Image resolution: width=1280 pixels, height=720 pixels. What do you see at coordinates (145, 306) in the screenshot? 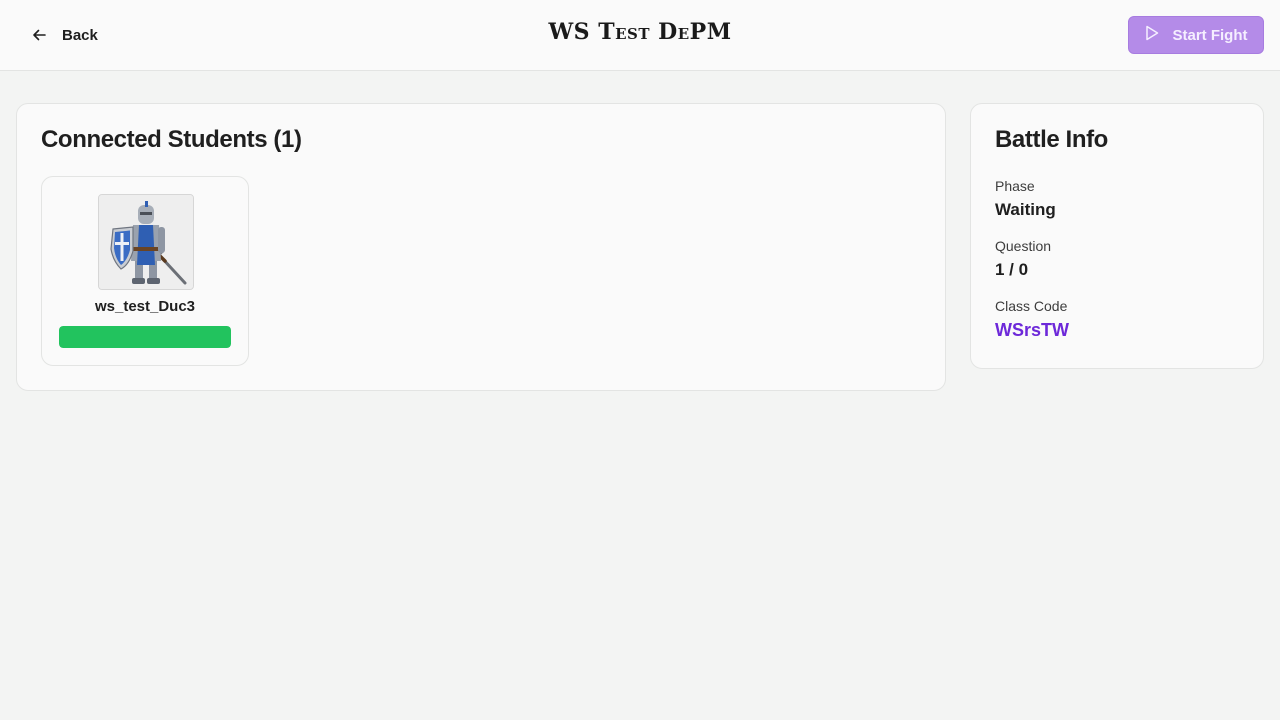
I see `student-name: ws_test_Duc3` at bounding box center [145, 306].